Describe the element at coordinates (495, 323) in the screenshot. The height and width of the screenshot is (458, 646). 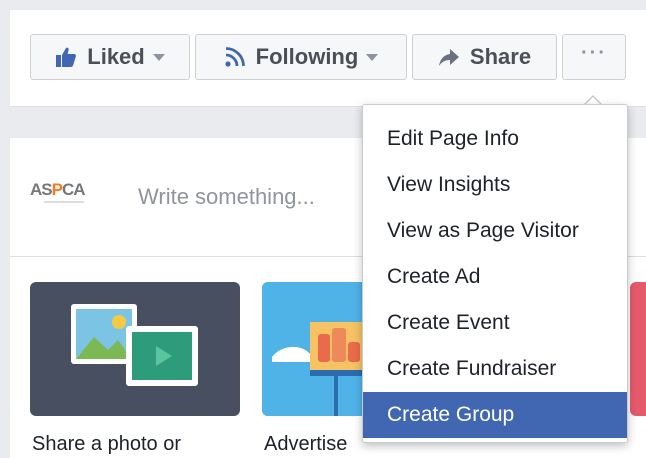
I see `menu-item-create-event: Create Event` at that location.